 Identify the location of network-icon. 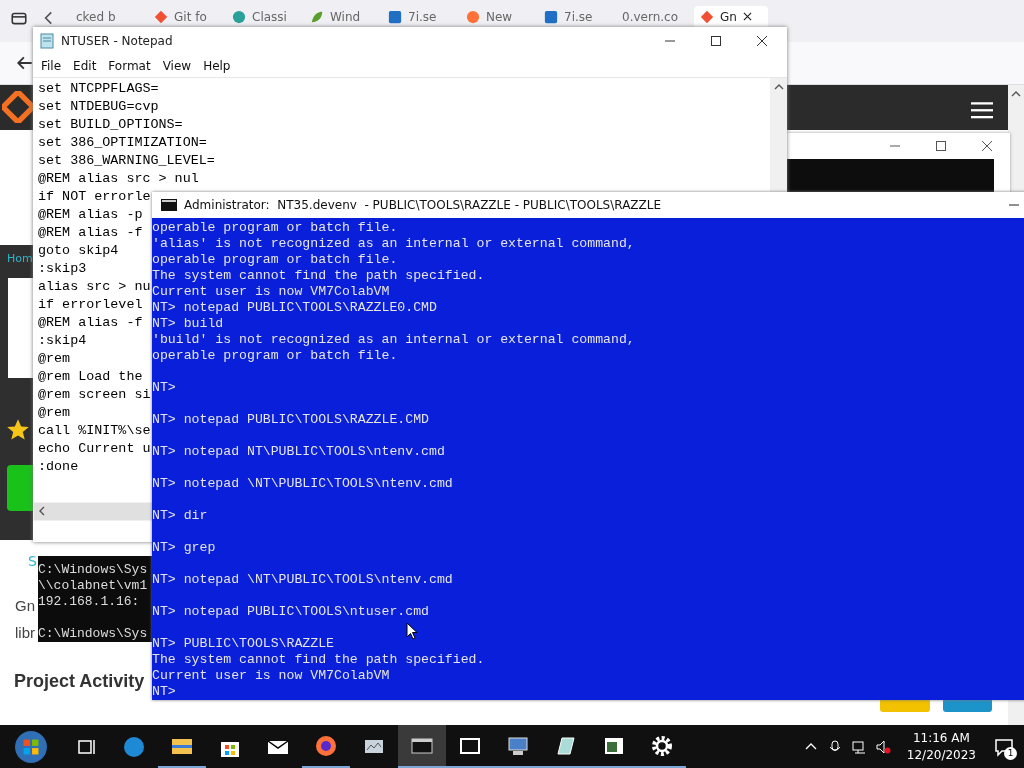
(858, 746).